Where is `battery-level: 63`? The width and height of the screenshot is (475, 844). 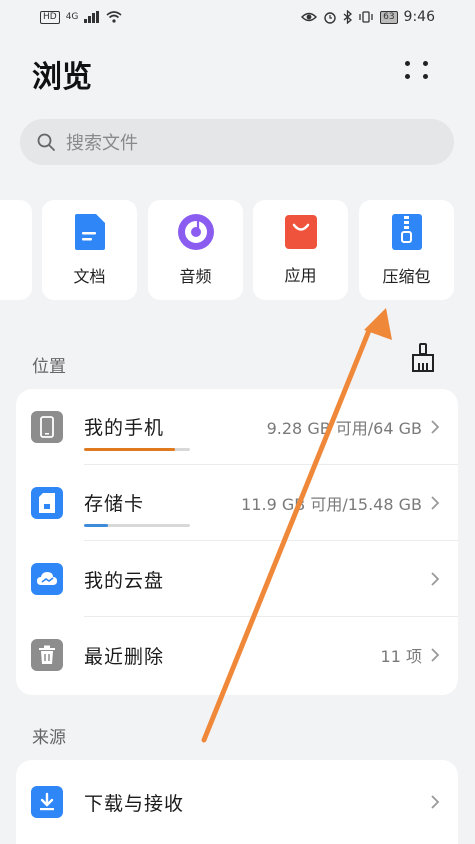
battery-level: 63 is located at coordinates (389, 17).